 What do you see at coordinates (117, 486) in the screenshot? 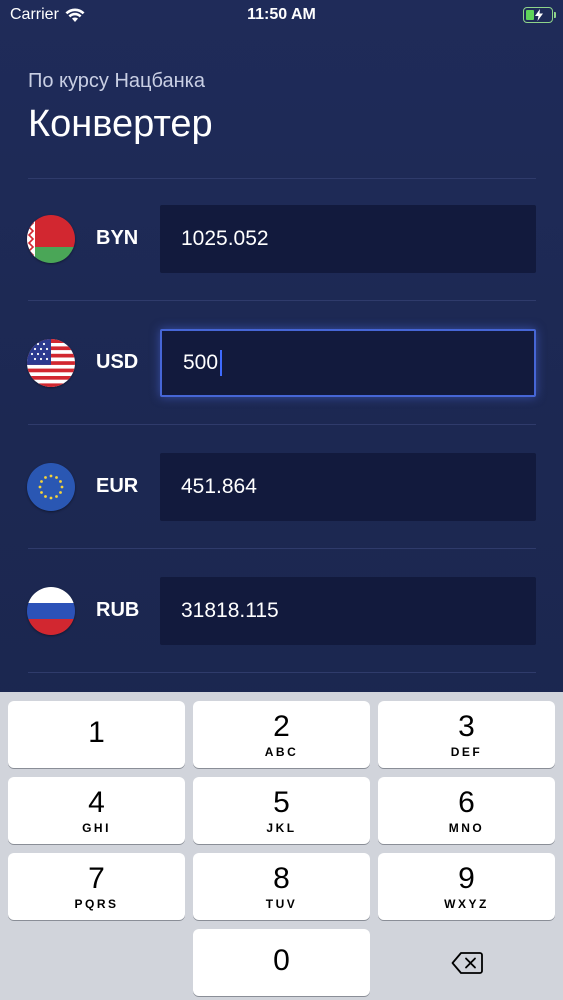
I see `currency-code: EUR` at bounding box center [117, 486].